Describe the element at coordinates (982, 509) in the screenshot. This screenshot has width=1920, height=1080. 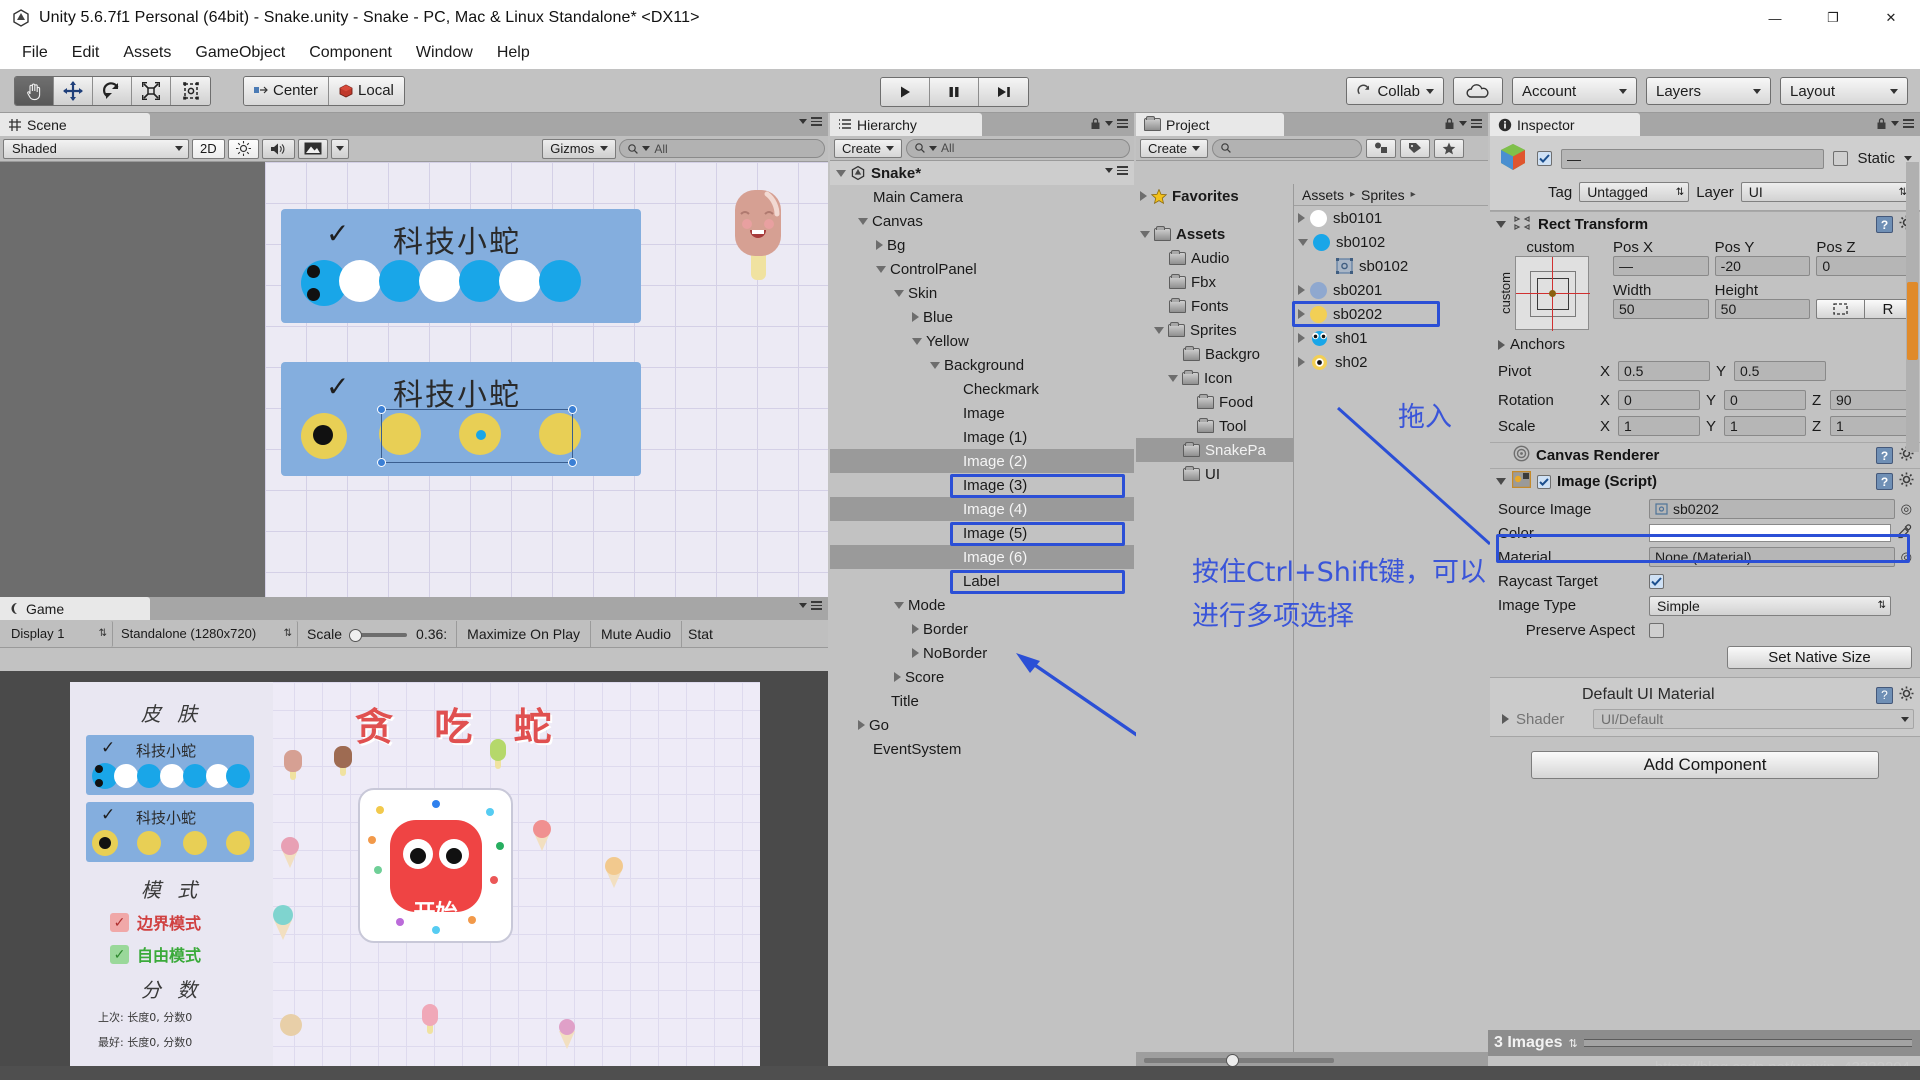
I see `hierarchy-item: Image (4)` at that location.